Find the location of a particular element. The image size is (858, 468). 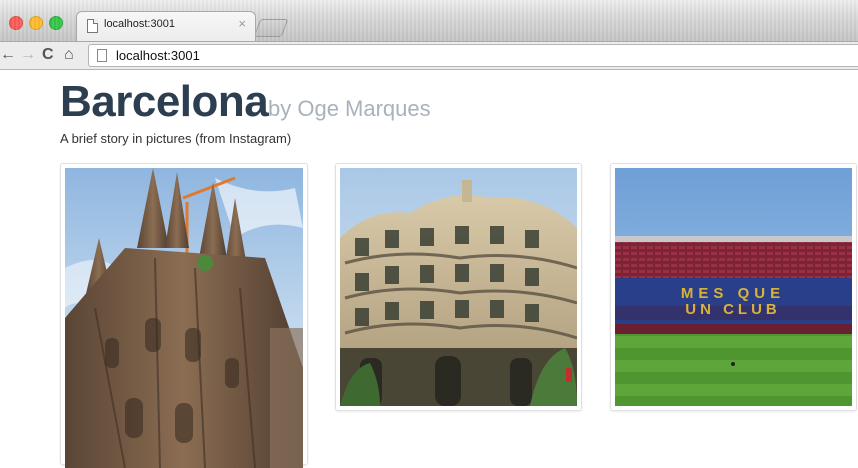

browser-toolbar: ← → C ⌂ localhost:3001 is located at coordinates (429, 55).